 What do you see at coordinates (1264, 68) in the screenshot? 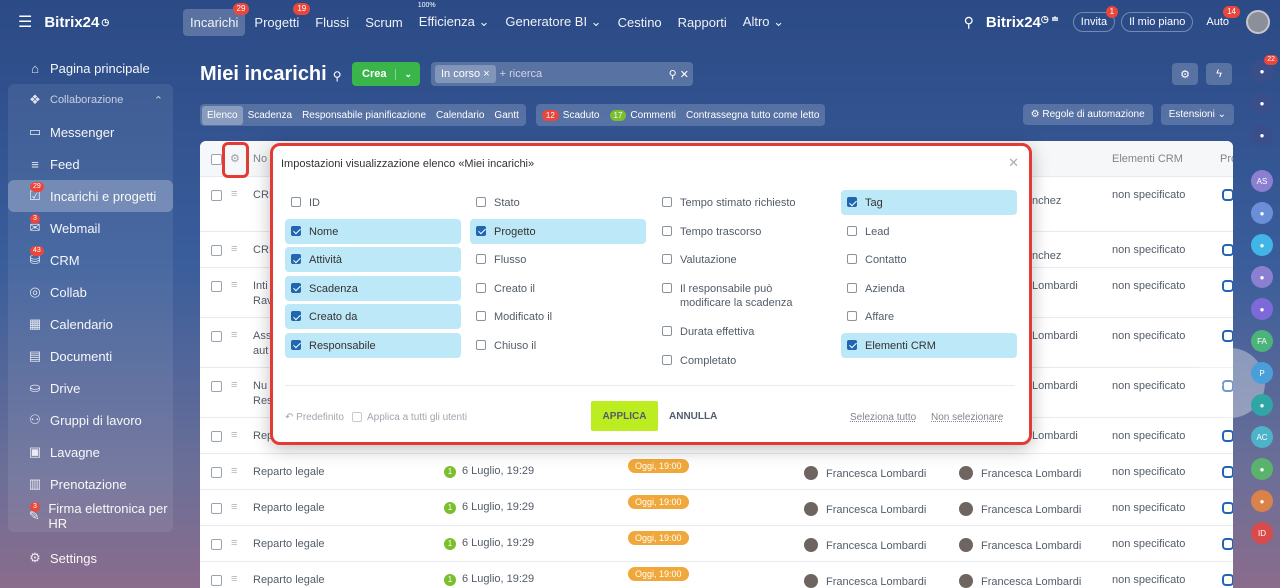
I see `right-bar-button: ● 22` at bounding box center [1264, 68].